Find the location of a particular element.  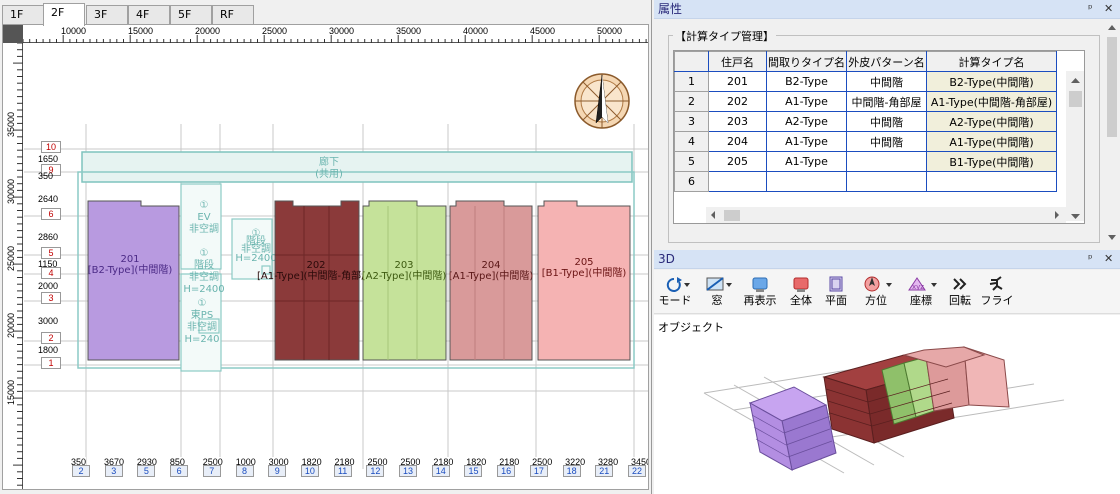

unit-201: 201 [B2-Type](中間階) is located at coordinates (133, 280).